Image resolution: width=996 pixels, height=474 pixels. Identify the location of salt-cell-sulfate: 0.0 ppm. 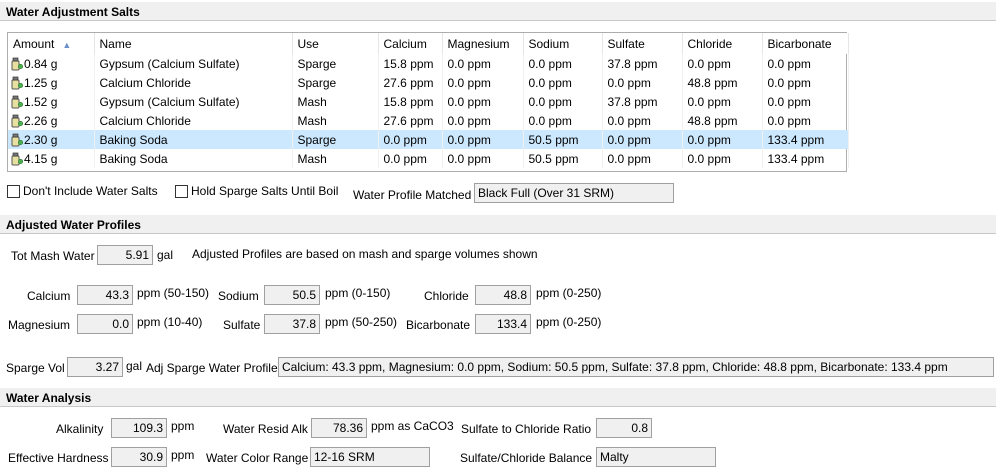
(642, 82).